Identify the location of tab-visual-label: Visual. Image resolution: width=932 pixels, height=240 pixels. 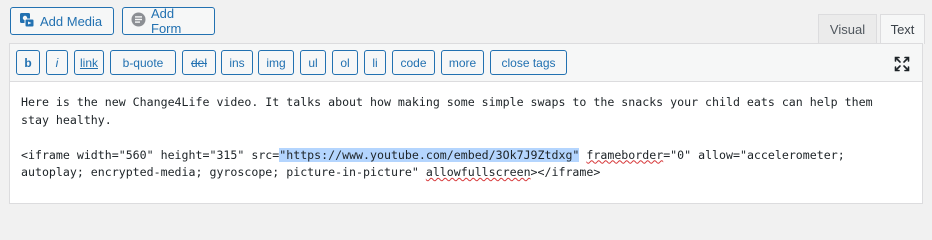
(847, 29).